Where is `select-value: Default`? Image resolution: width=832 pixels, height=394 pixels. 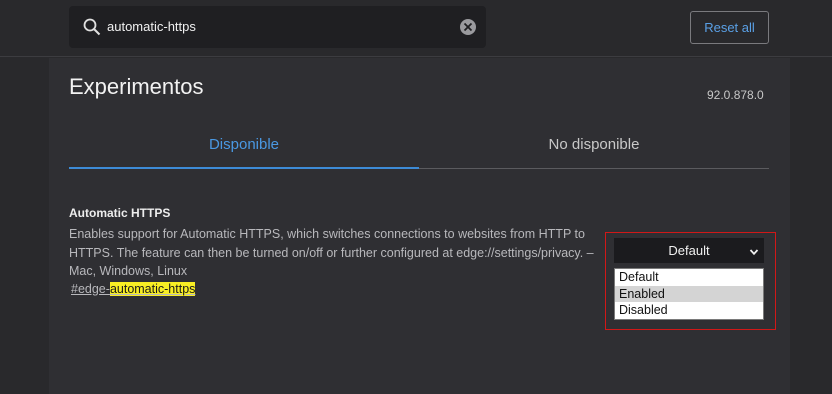 select-value: Default is located at coordinates (689, 250).